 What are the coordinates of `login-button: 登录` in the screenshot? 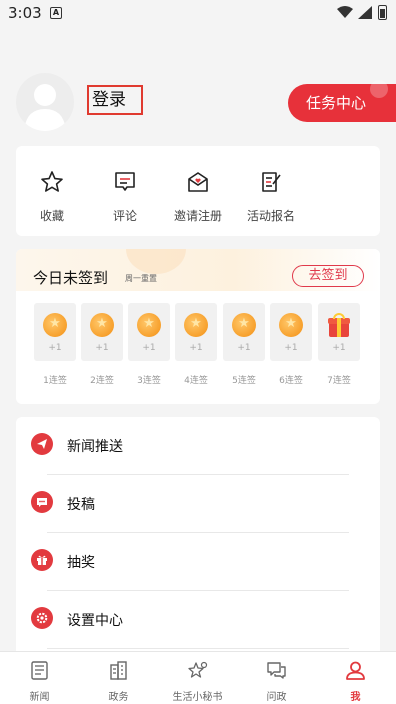 It's located at (115, 100).